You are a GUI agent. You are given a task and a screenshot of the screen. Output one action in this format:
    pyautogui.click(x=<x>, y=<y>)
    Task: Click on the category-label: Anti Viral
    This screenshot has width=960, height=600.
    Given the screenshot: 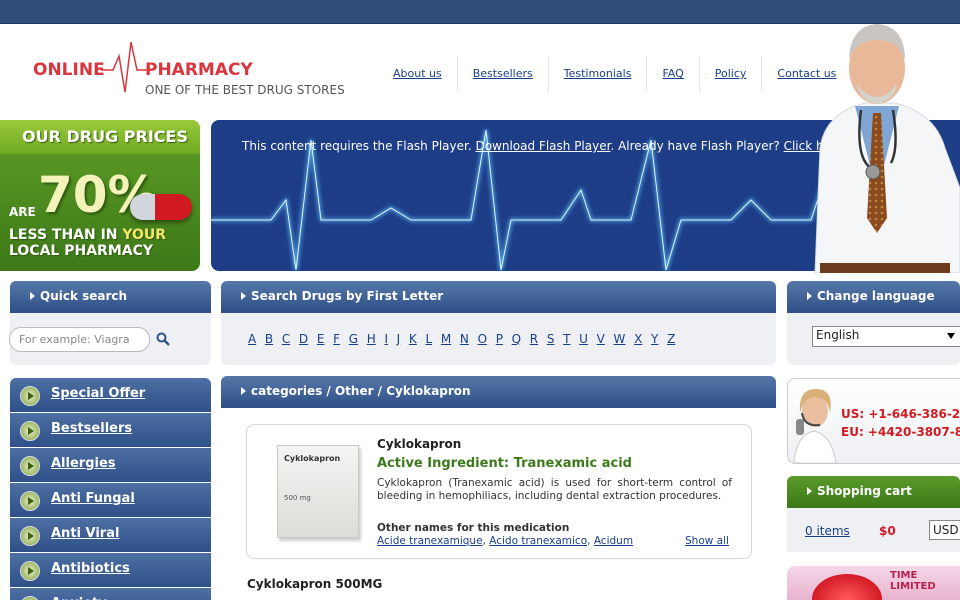 What is the action you would take?
    pyautogui.click(x=85, y=533)
    